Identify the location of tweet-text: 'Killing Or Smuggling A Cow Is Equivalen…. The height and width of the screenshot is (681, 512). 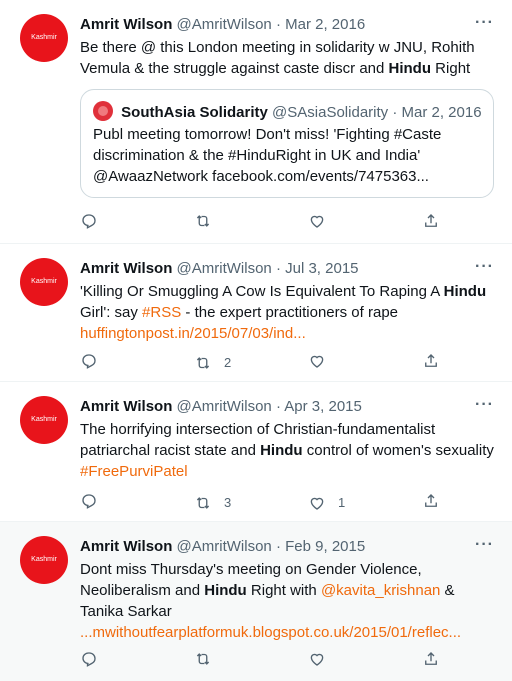
(290, 312).